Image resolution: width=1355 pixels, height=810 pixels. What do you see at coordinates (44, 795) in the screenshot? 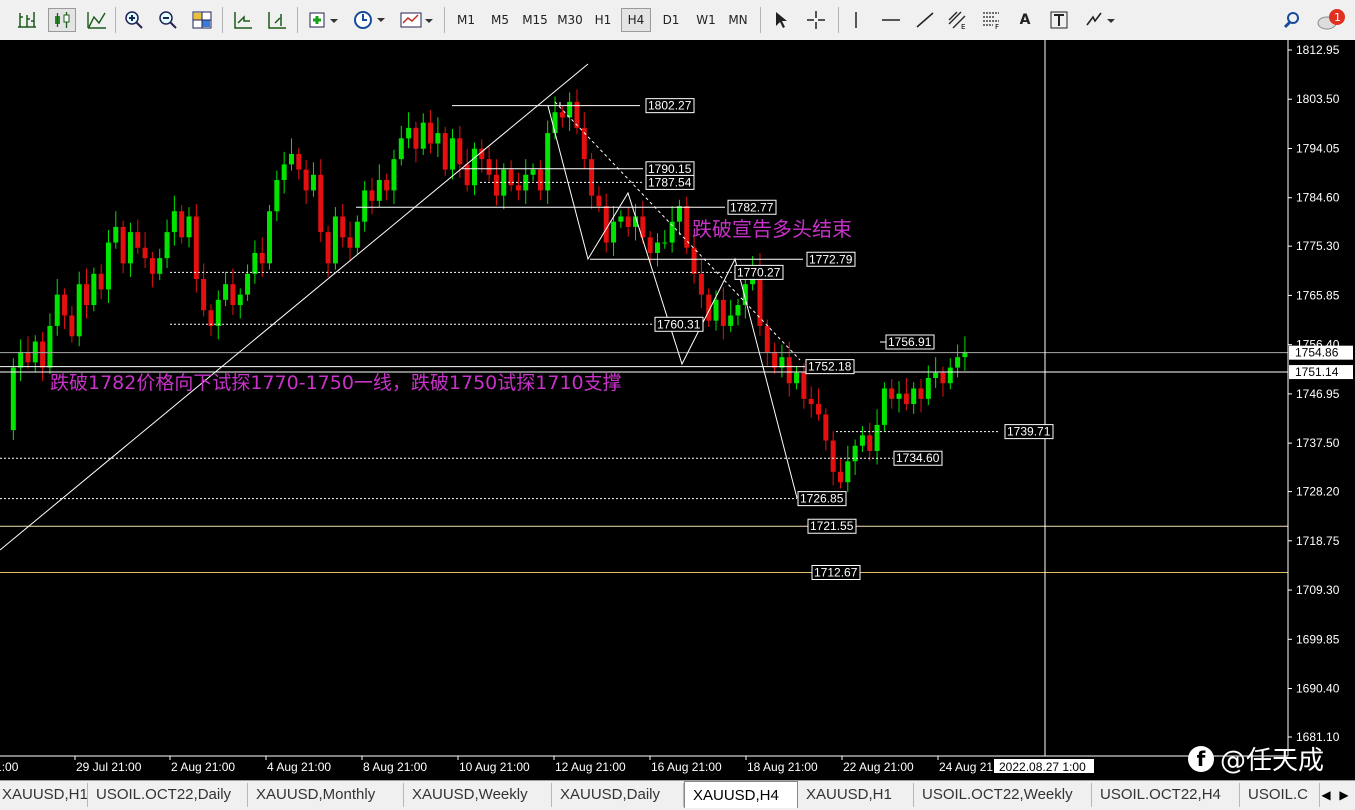
I see `tab-xauusd-h1: XAUUSD,H1` at bounding box center [44, 795].